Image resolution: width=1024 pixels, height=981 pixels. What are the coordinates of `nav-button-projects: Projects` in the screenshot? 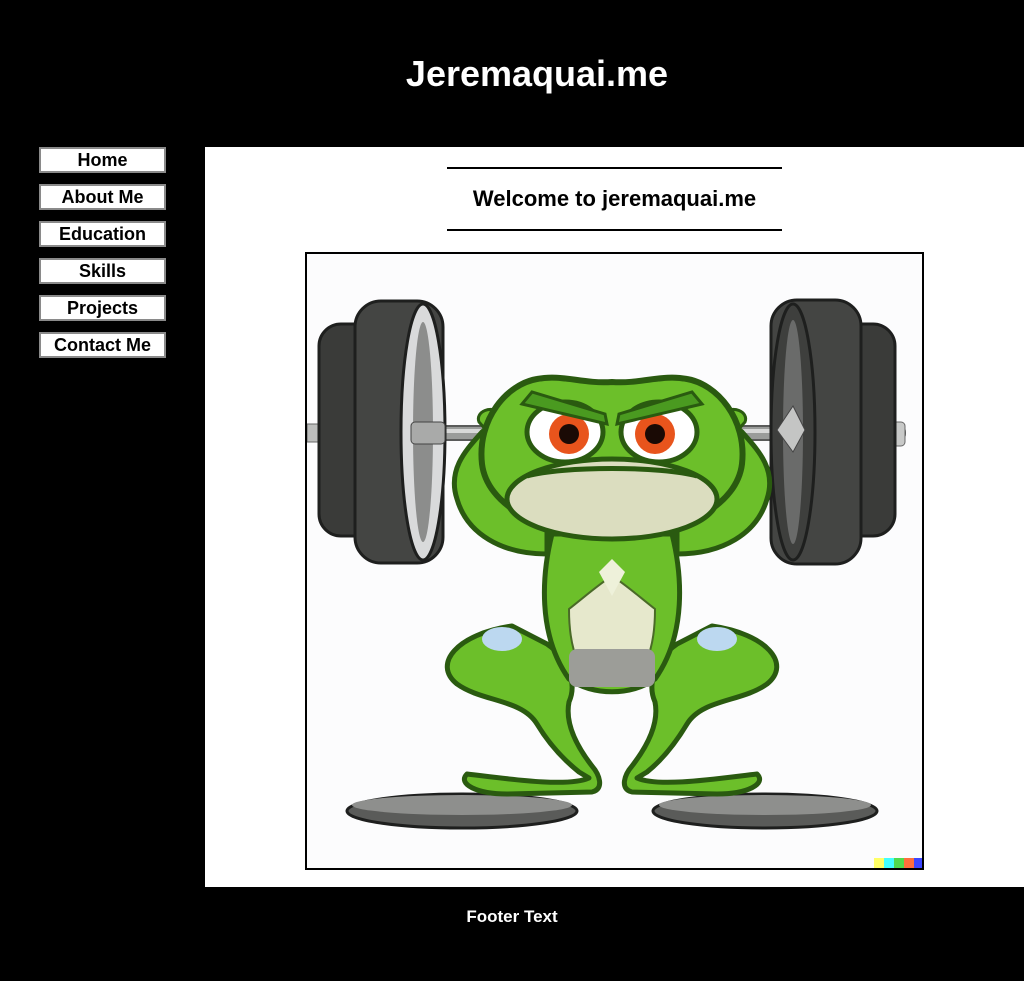 It's located at (102, 308).